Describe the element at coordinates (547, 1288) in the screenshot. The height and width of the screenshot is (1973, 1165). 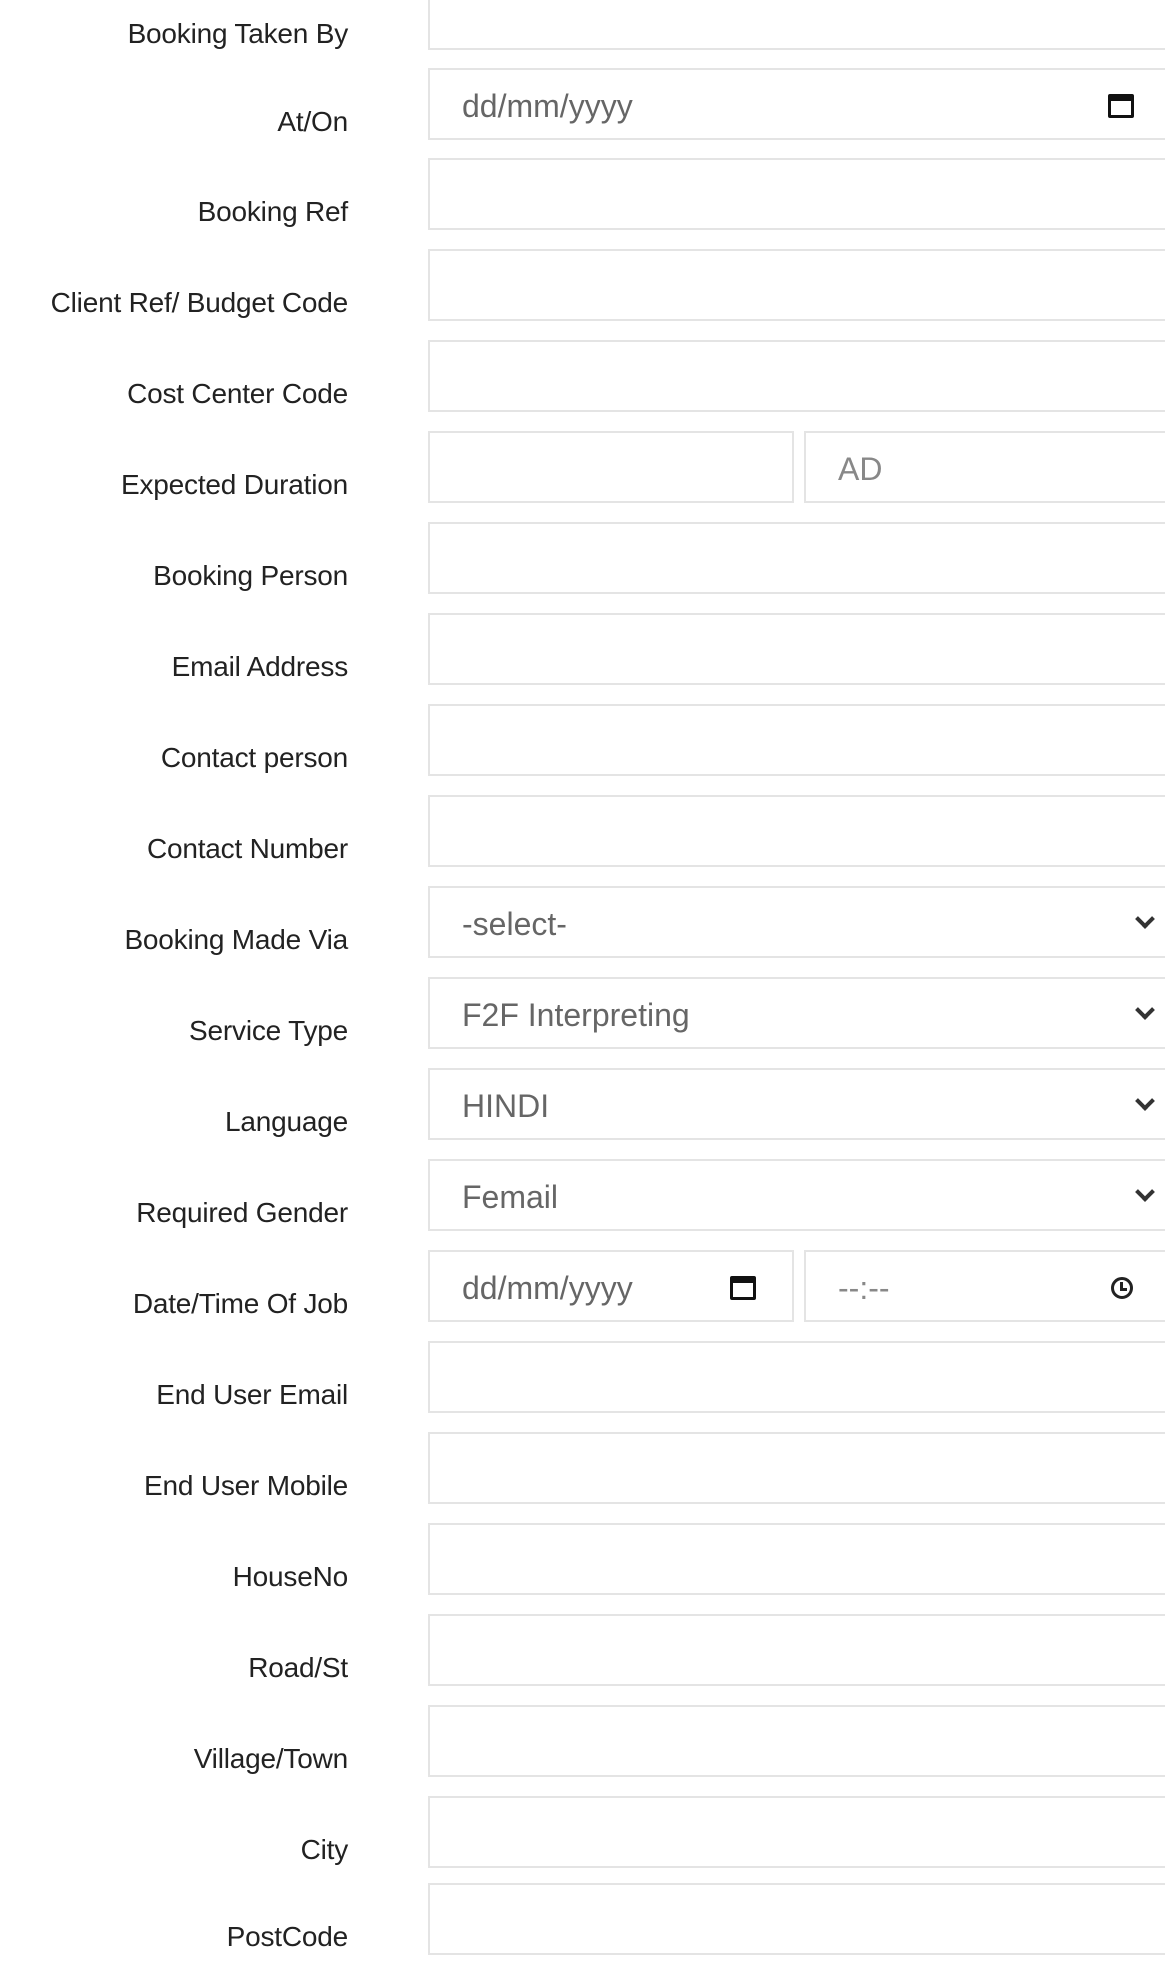
I see `job-date-placeholder: dd/mm/yyyy` at that location.